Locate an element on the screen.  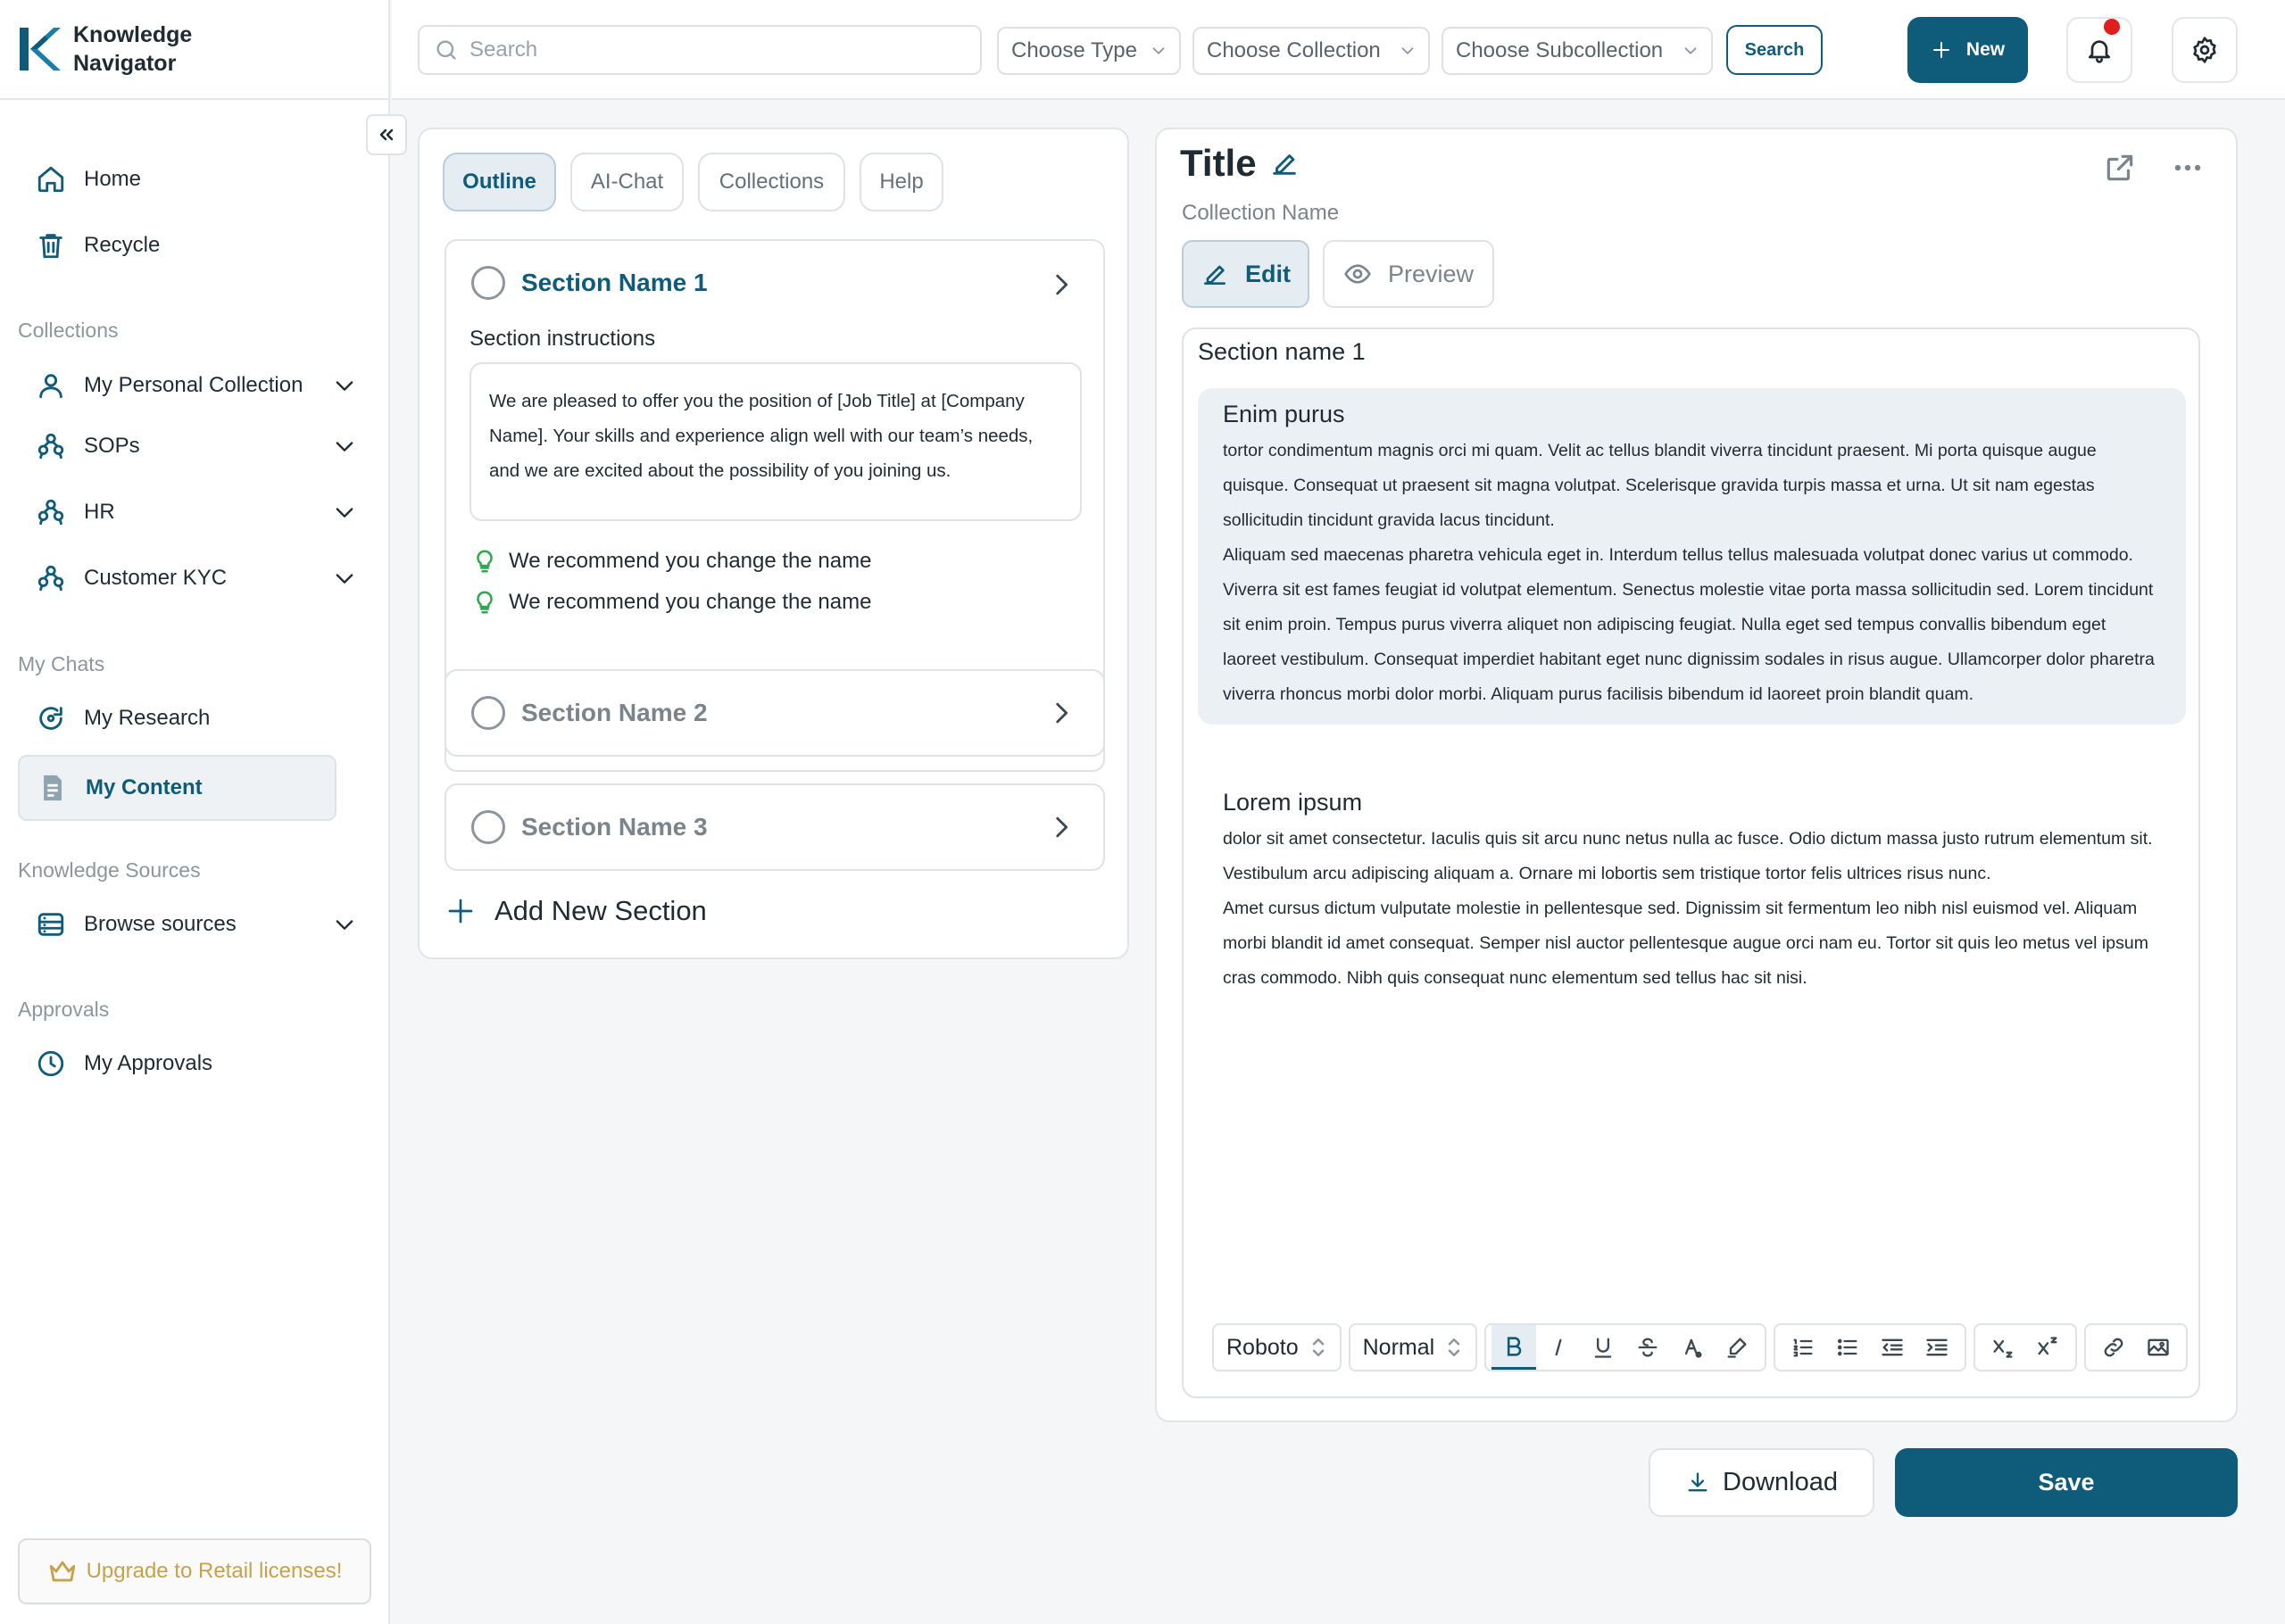
bullet-list-button is located at coordinates (1847, 1347).